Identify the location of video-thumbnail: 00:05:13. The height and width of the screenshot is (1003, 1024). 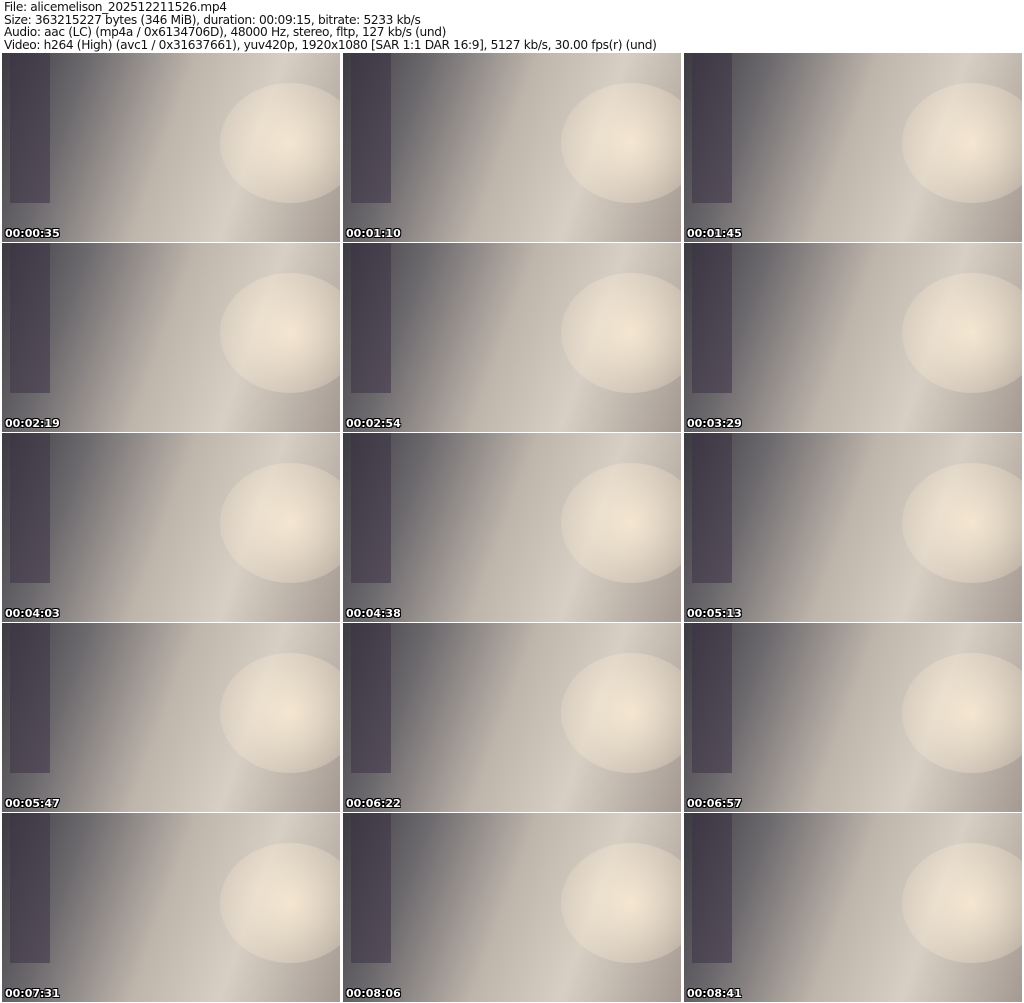
(853, 527).